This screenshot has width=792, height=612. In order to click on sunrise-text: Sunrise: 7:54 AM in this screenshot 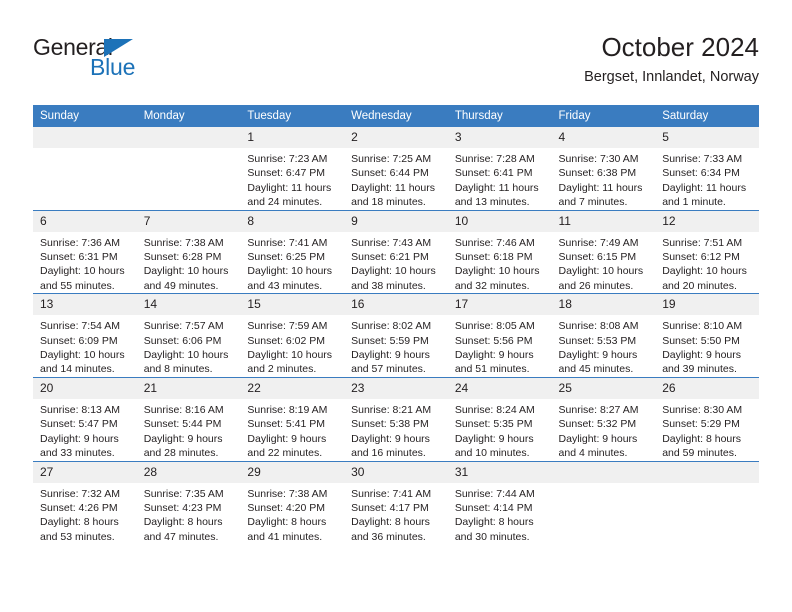, I will do `click(80, 326)`.